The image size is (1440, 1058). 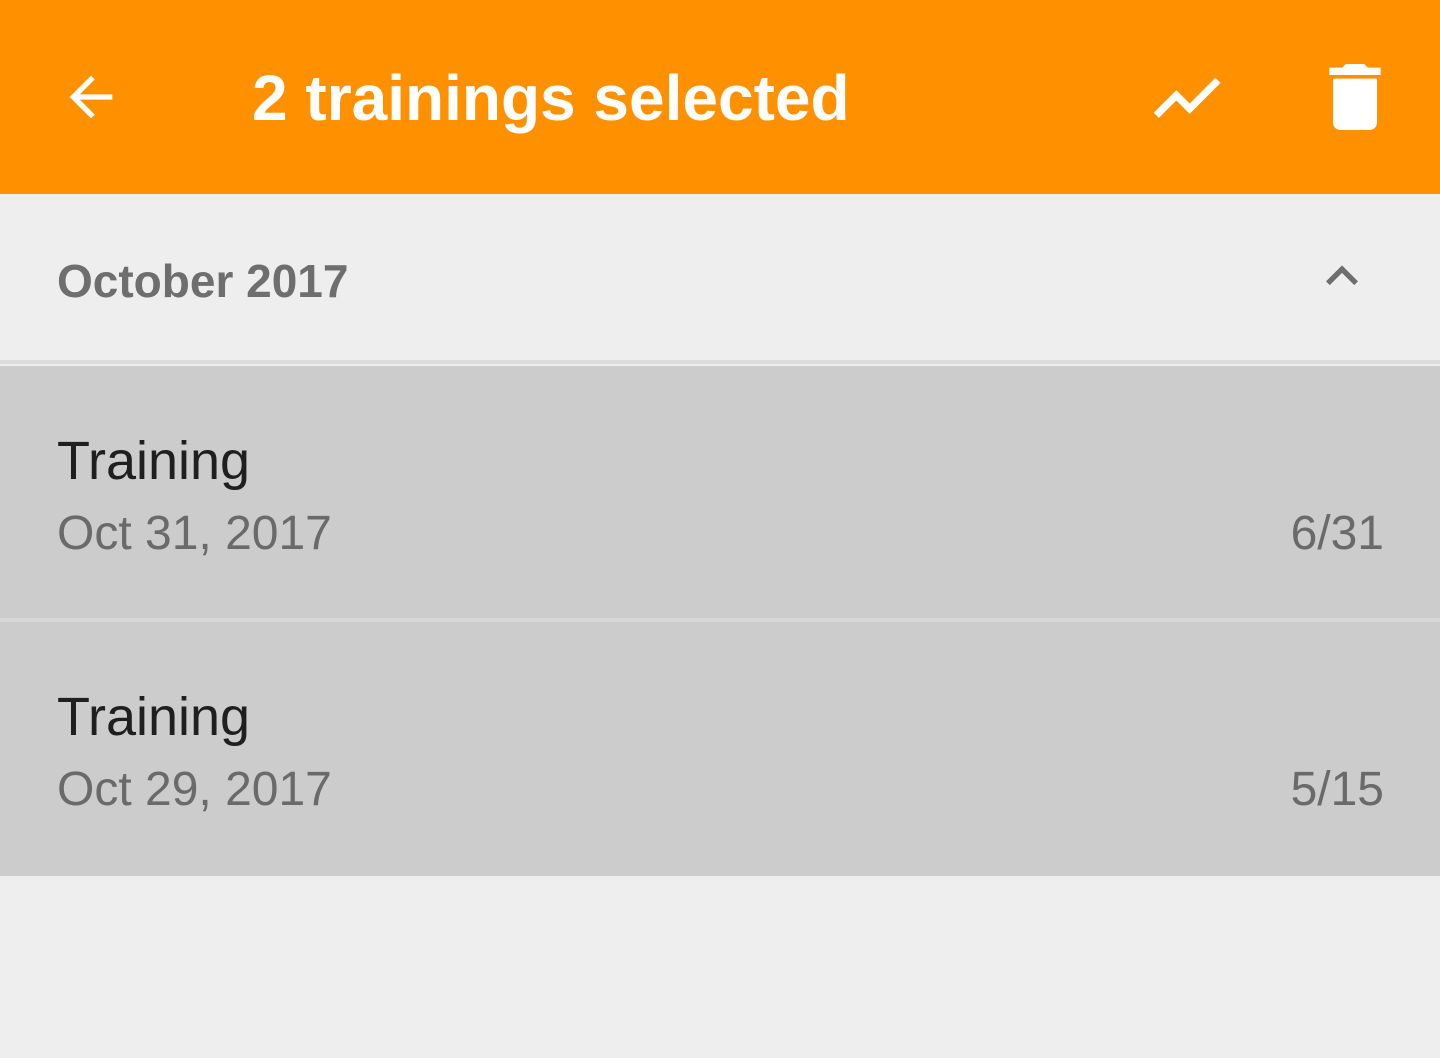 What do you see at coordinates (1337, 789) in the screenshot?
I see `training-score: 5/15` at bounding box center [1337, 789].